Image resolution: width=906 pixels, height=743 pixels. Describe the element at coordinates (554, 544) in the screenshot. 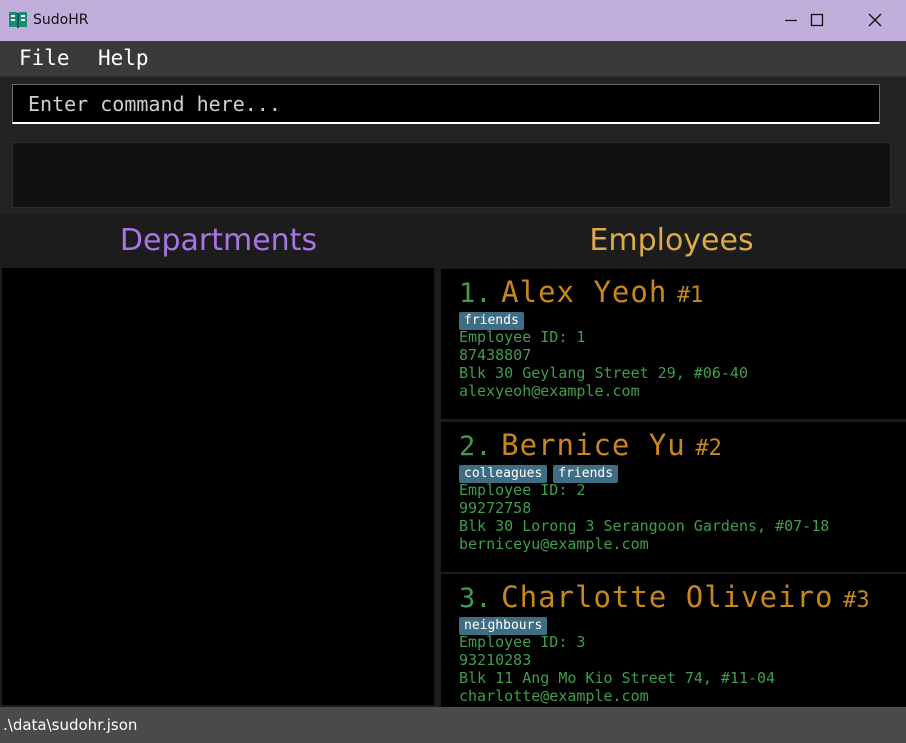

I see `employee-email: berniceyu@example.com` at that location.